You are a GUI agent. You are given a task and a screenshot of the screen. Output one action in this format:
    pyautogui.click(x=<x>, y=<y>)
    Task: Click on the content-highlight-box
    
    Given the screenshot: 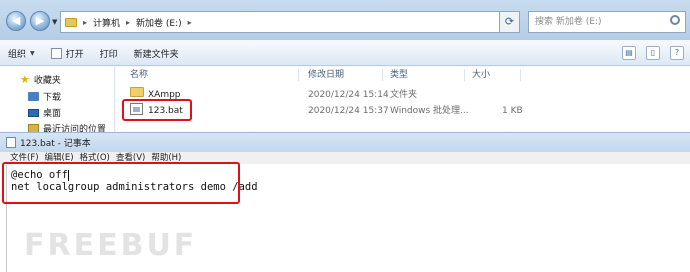 What is the action you would take?
    pyautogui.click(x=121, y=183)
    